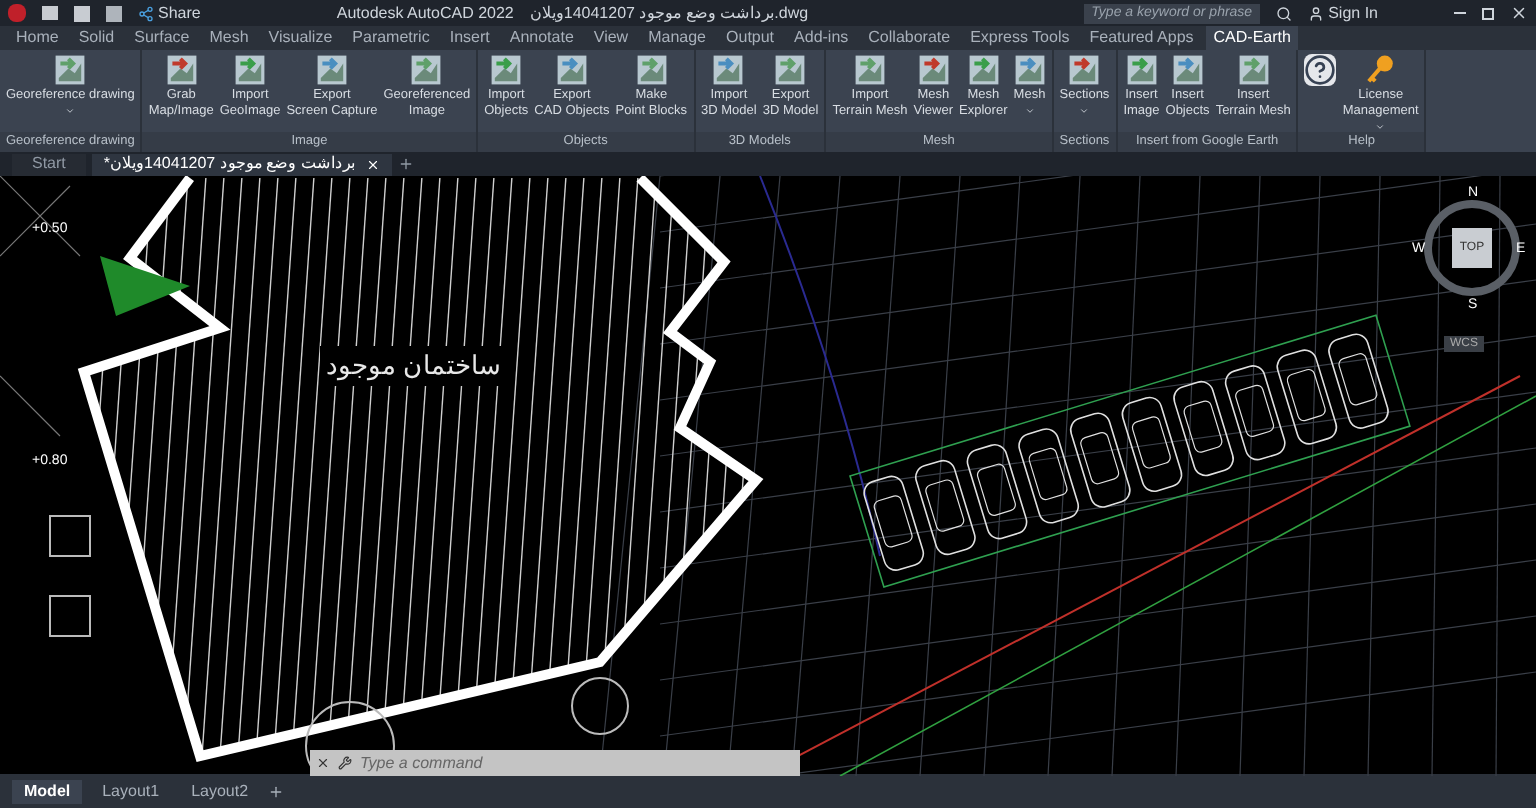  I want to click on sign-in-button: Sign In, so click(1343, 13).